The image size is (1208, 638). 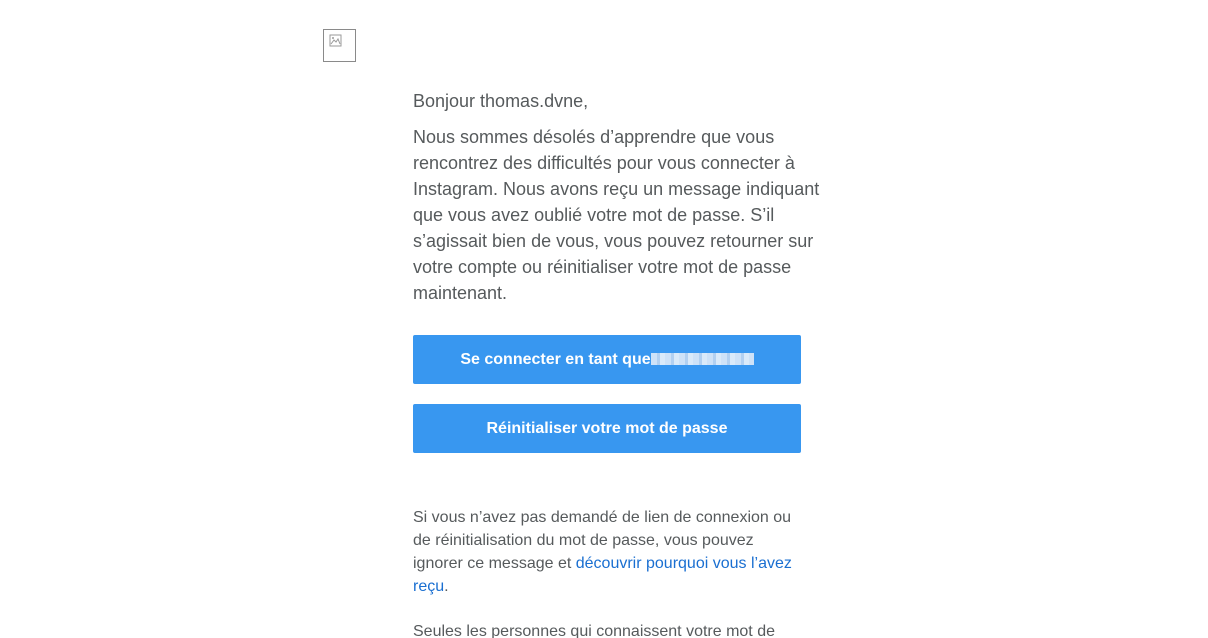 I want to click on greeting: Bonjour thomas.dvne,, so click(x=501, y=101).